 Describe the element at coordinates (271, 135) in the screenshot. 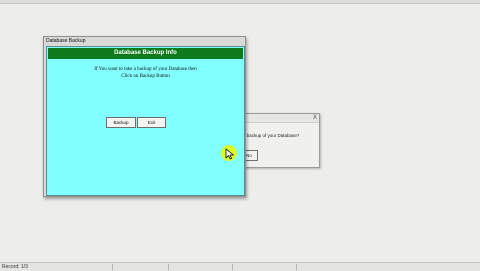

I see `message-box-text: a backup of your Database?` at that location.